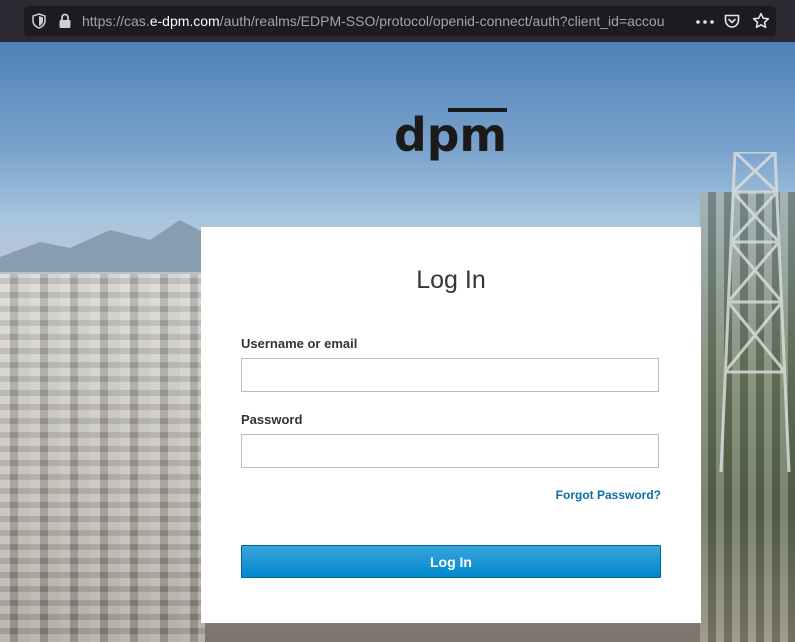 Image resolution: width=795 pixels, height=642 pixels. I want to click on password-label: Password, so click(272, 419).